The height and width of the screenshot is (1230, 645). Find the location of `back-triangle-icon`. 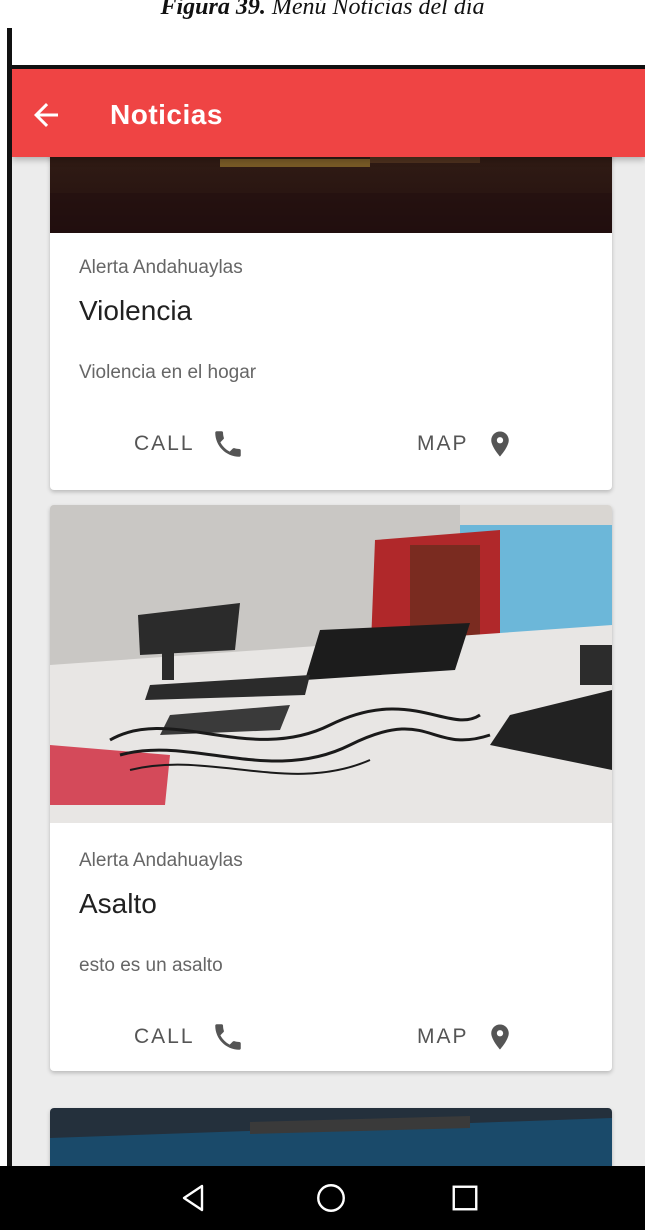

back-triangle-icon is located at coordinates (193, 1198).